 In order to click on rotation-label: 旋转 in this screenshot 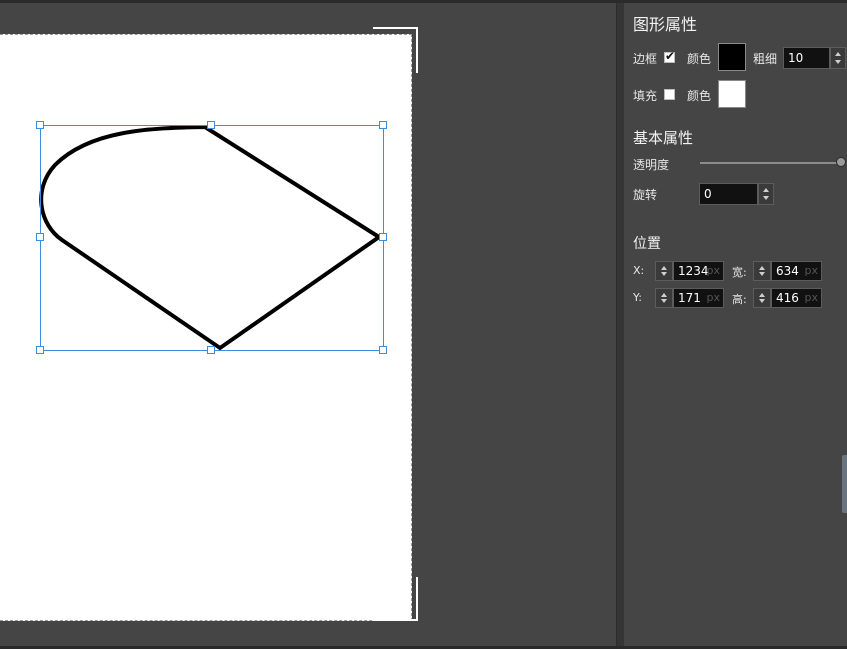, I will do `click(645, 195)`.